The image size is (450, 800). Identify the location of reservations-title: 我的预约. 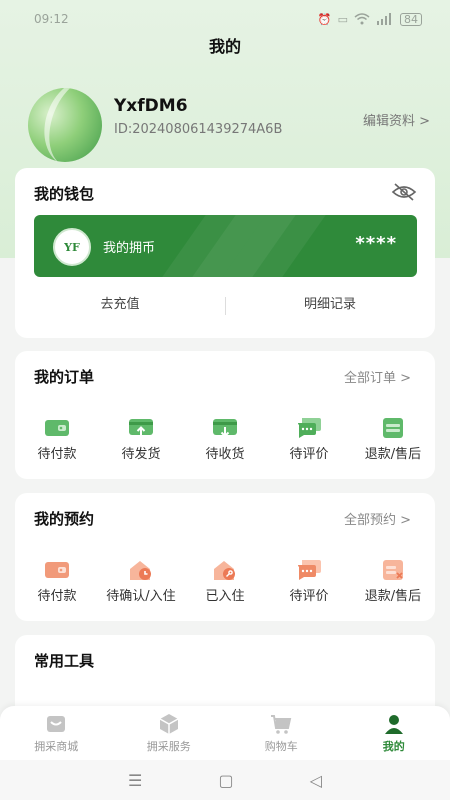
(64, 519).